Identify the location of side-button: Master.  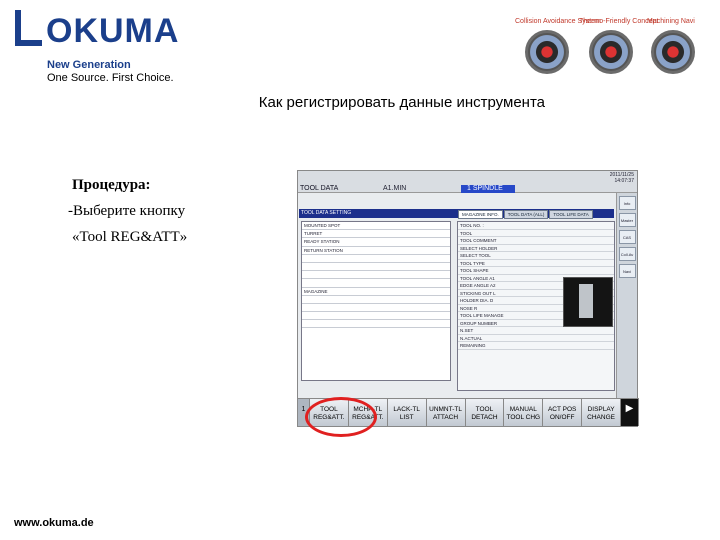
(627, 220).